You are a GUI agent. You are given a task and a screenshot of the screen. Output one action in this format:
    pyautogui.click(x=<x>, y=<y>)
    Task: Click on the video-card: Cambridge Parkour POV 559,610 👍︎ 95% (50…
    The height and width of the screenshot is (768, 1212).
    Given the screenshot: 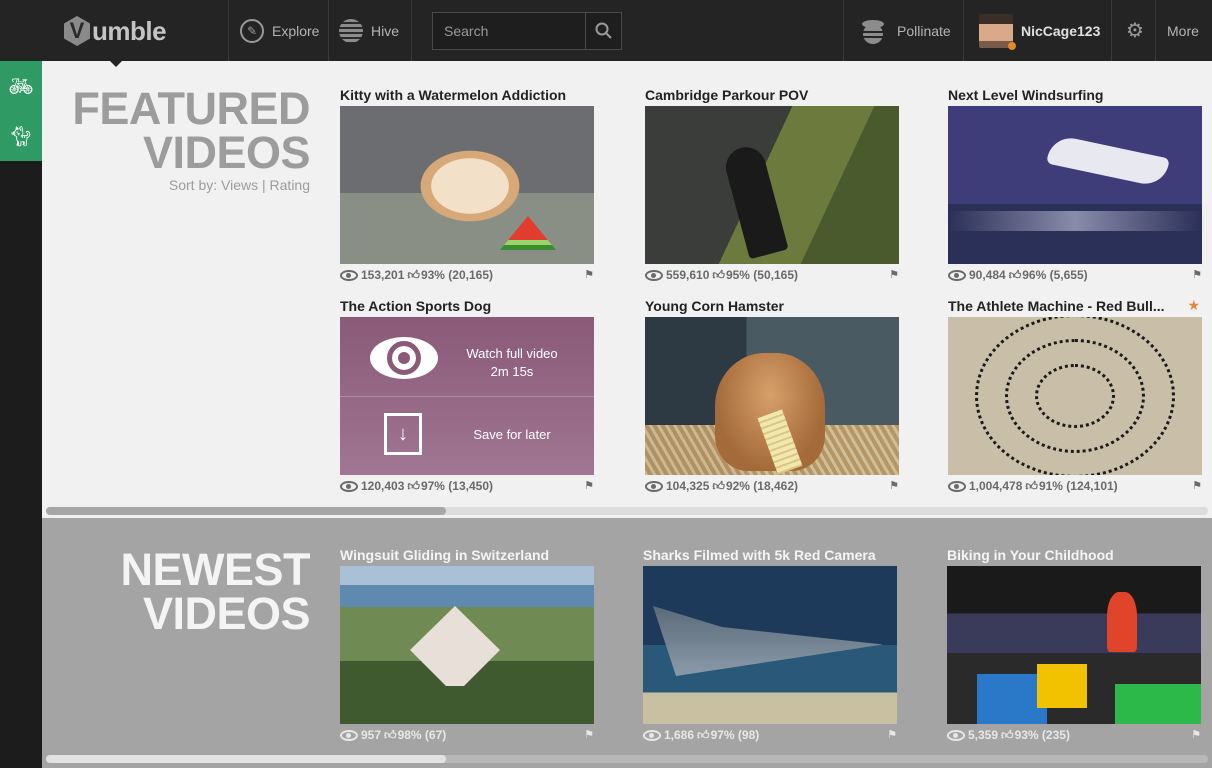 What is the action you would take?
    pyautogui.click(x=772, y=186)
    